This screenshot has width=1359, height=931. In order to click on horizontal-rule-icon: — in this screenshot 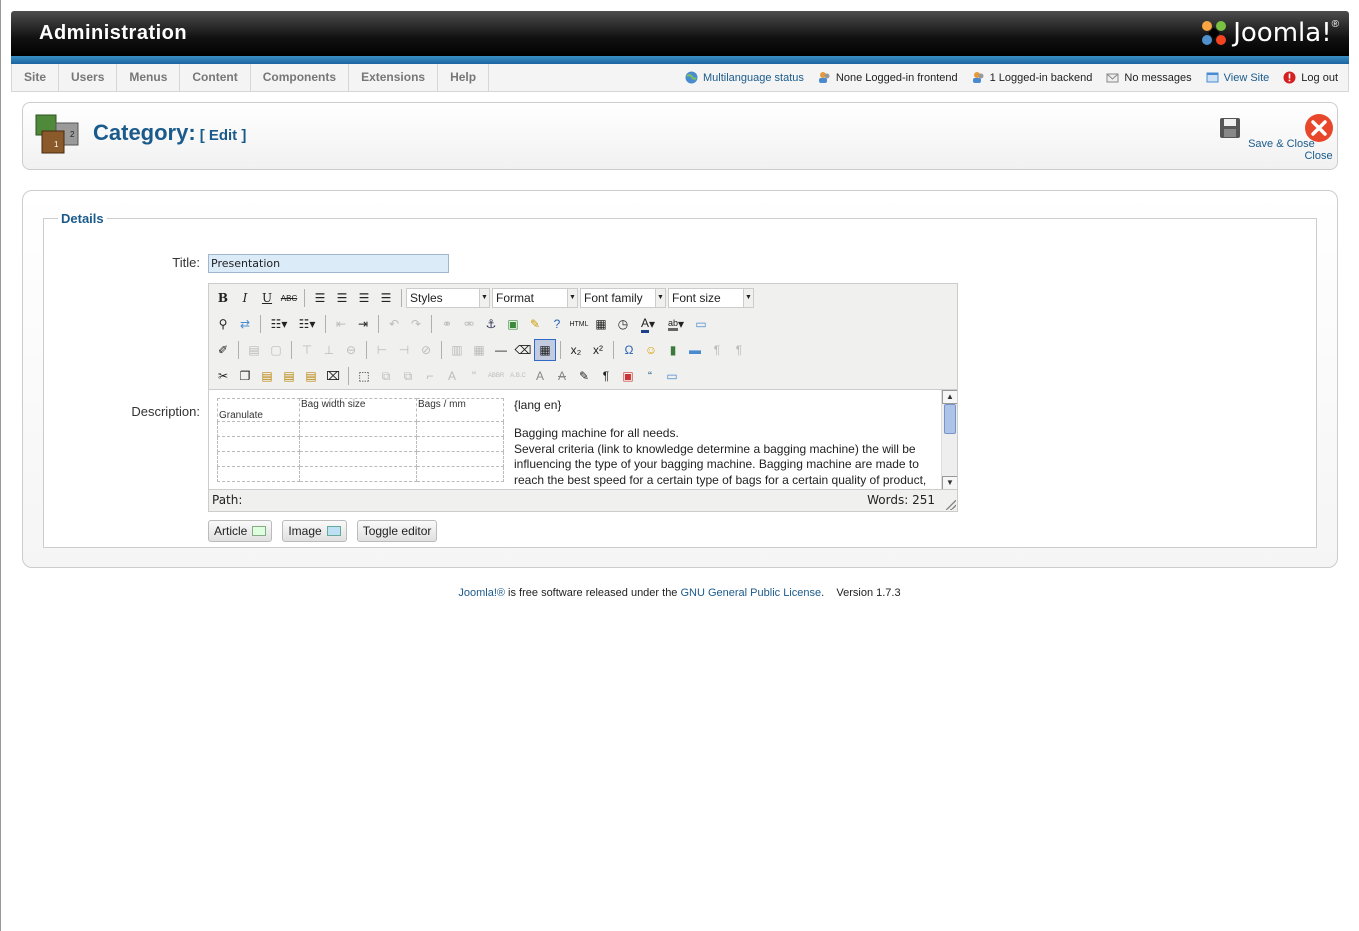, I will do `click(501, 350)`.